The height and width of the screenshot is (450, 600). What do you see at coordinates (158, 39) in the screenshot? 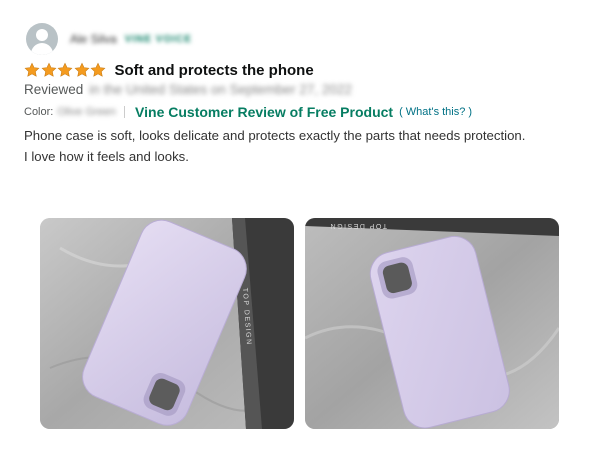
I see `vine-voice-badge: VINE VOICE` at bounding box center [158, 39].